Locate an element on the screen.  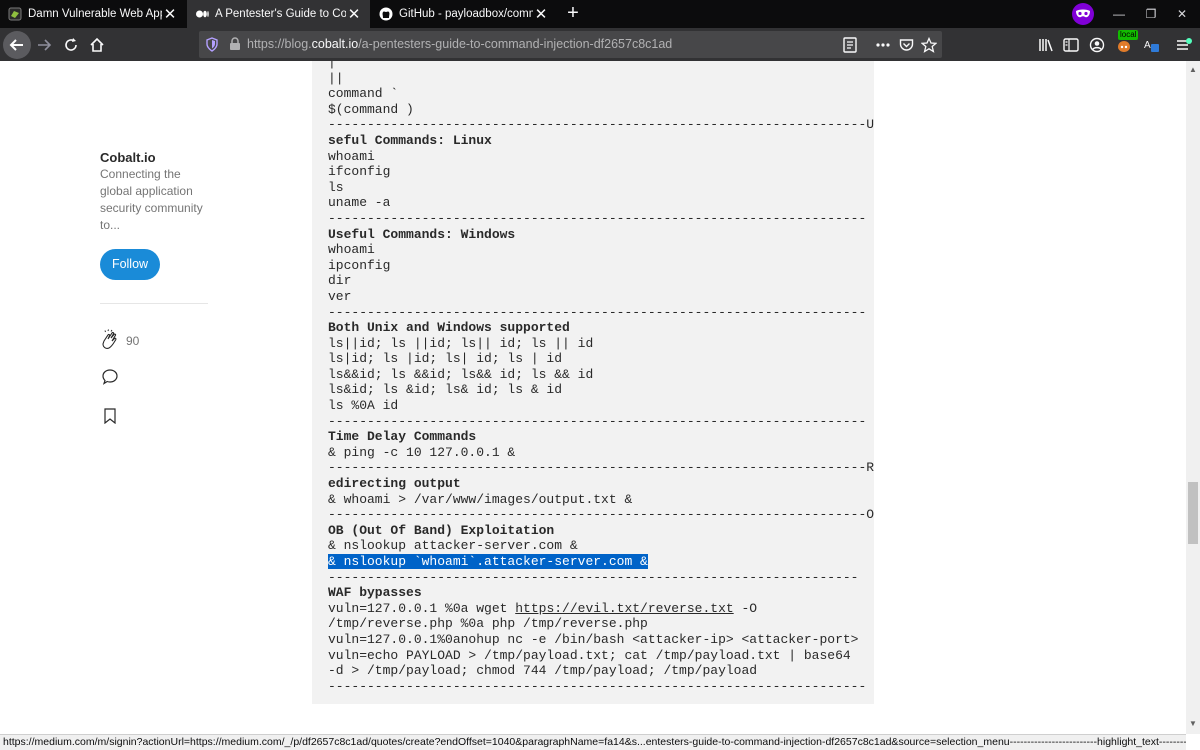
code-segment: ipconfig is located at coordinates (359, 265).